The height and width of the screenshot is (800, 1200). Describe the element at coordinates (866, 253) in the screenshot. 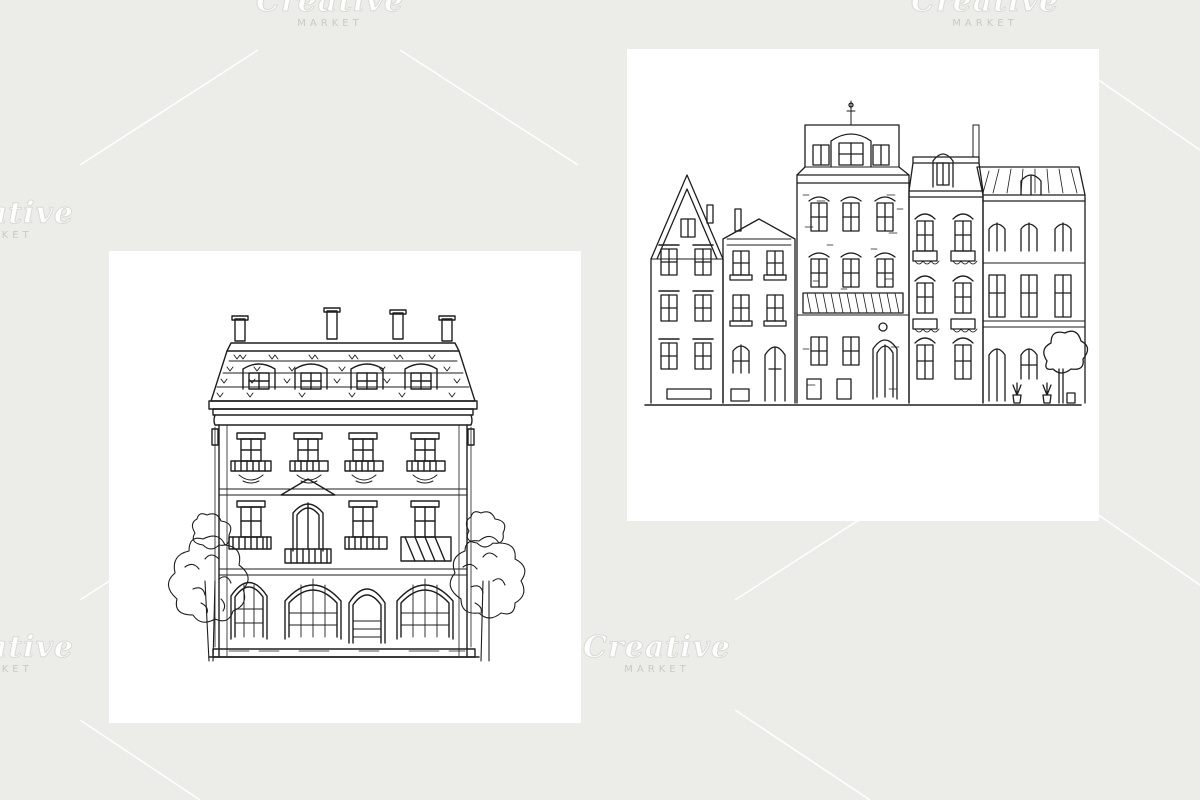

I see `row-of-townhouses-drawing` at that location.